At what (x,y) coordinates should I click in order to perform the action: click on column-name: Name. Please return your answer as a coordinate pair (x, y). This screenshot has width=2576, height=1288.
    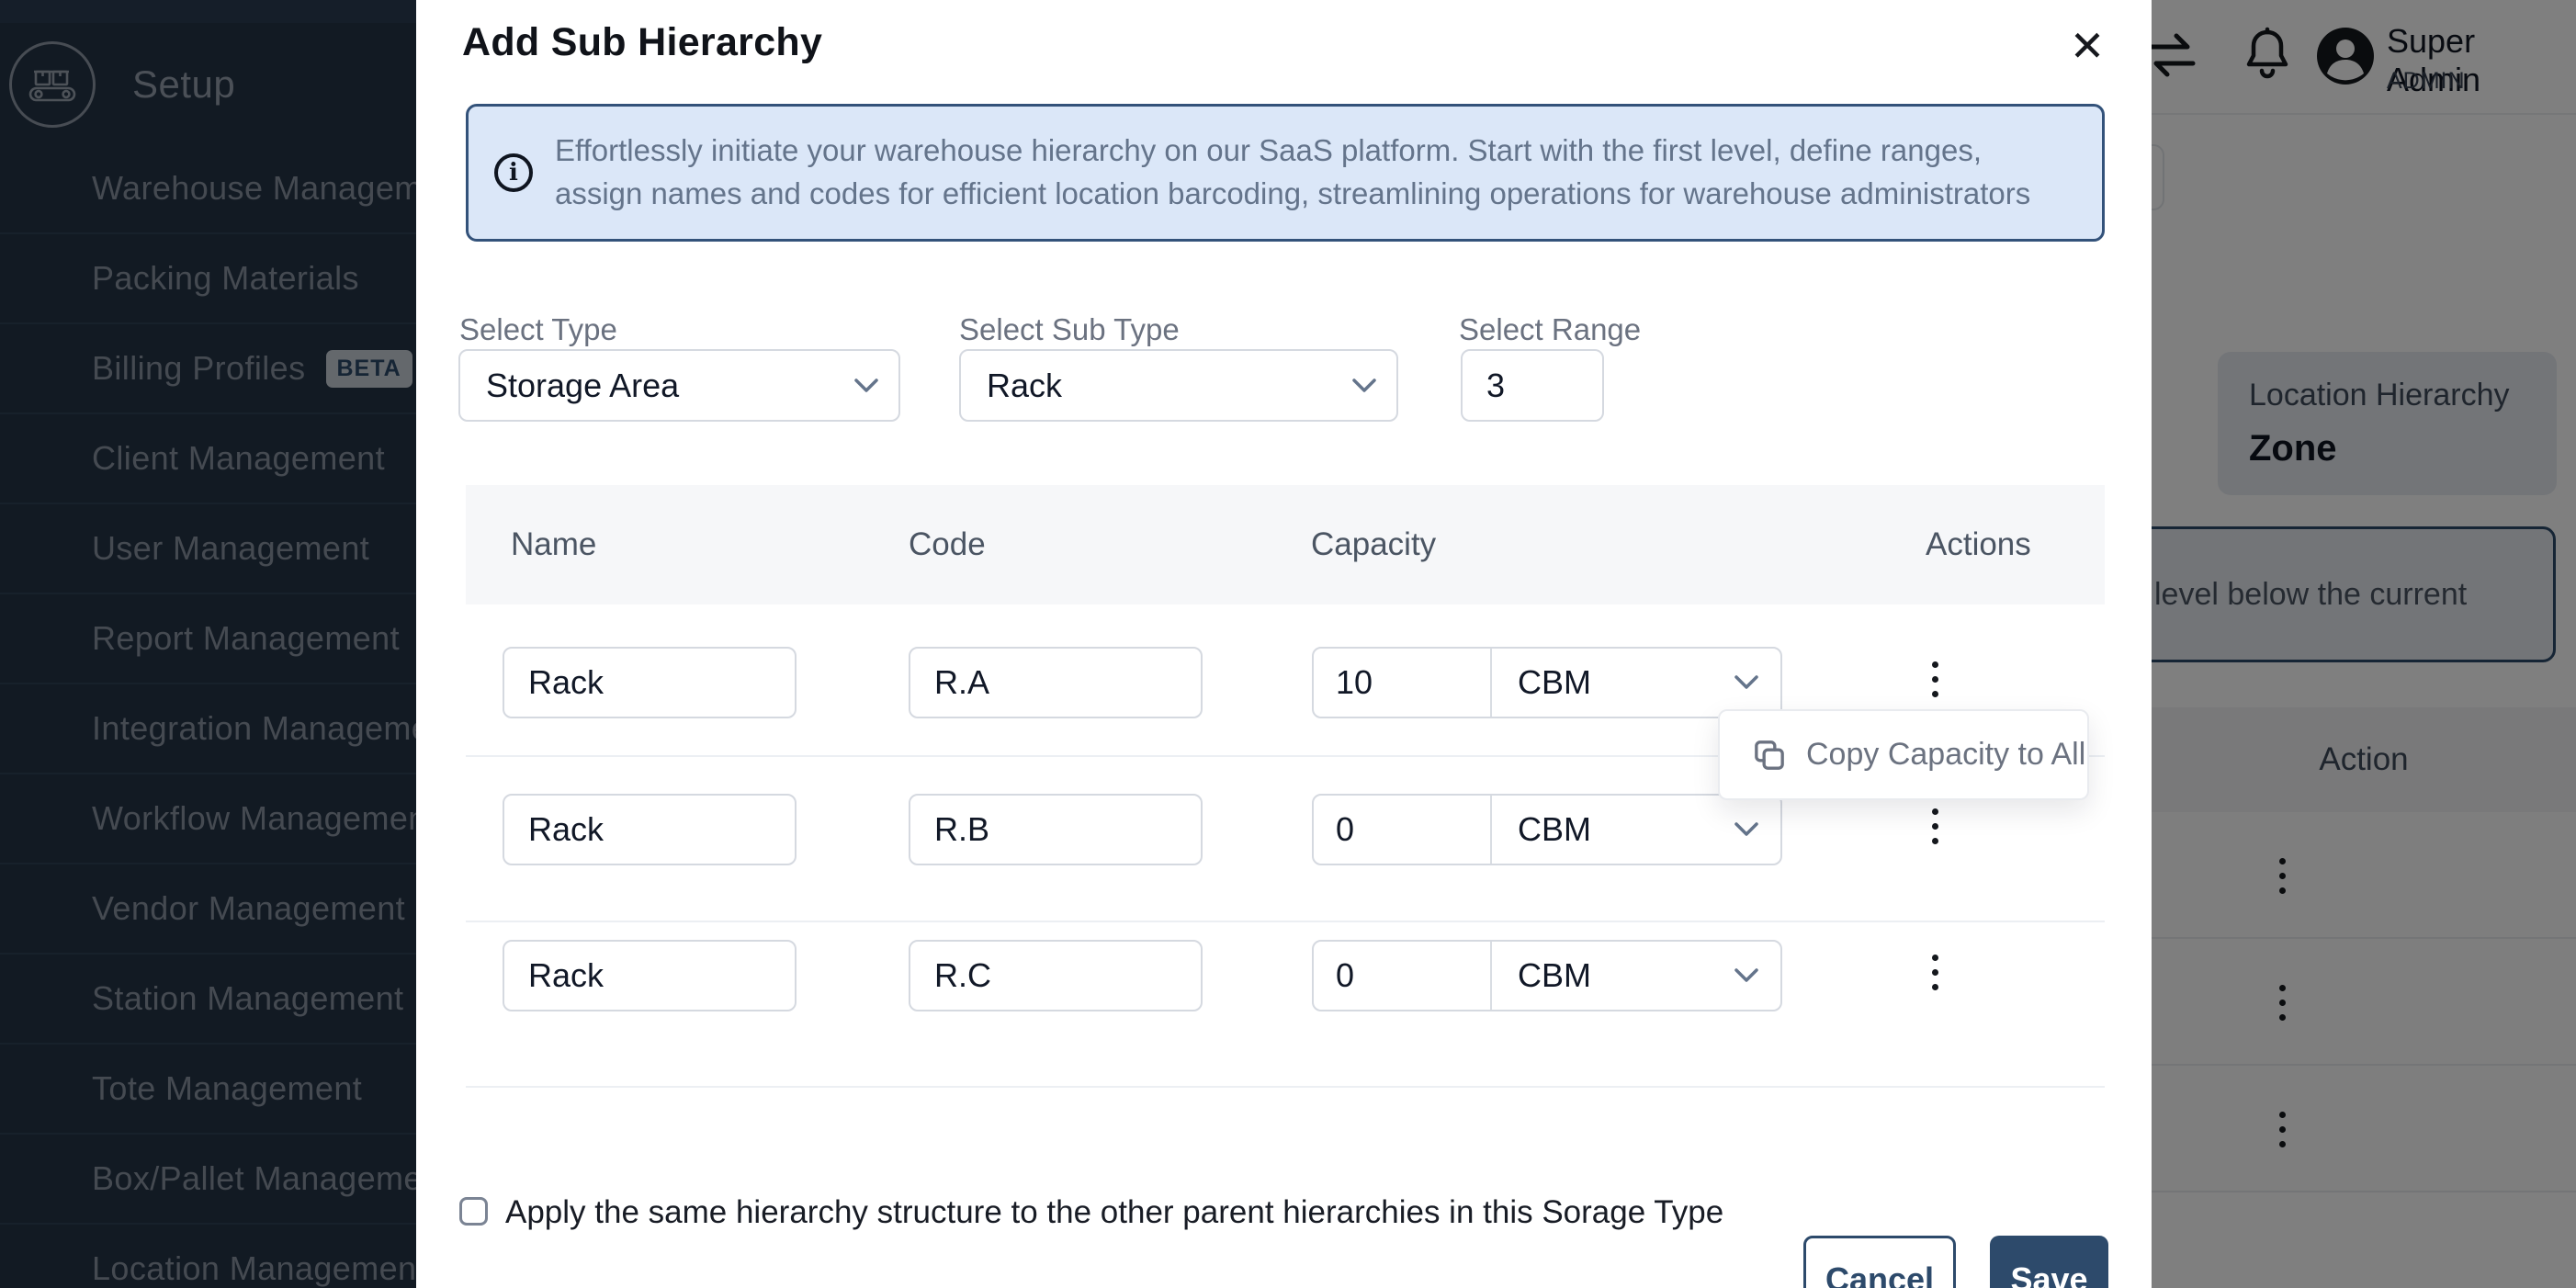
    Looking at the image, I should click on (554, 544).